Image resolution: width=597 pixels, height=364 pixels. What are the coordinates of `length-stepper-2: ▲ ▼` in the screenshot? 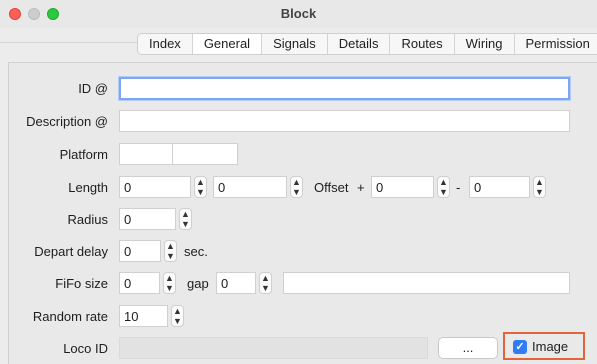 It's located at (296, 187).